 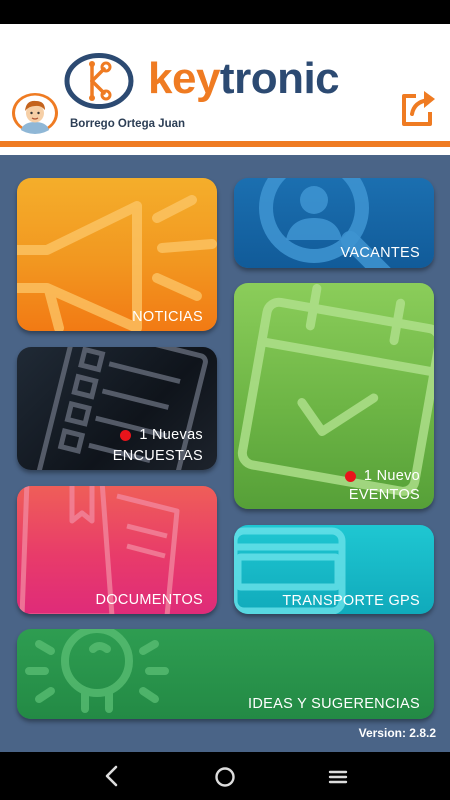 What do you see at coordinates (380, 253) in the screenshot?
I see `tile-vacantes-label: VACANTES` at bounding box center [380, 253].